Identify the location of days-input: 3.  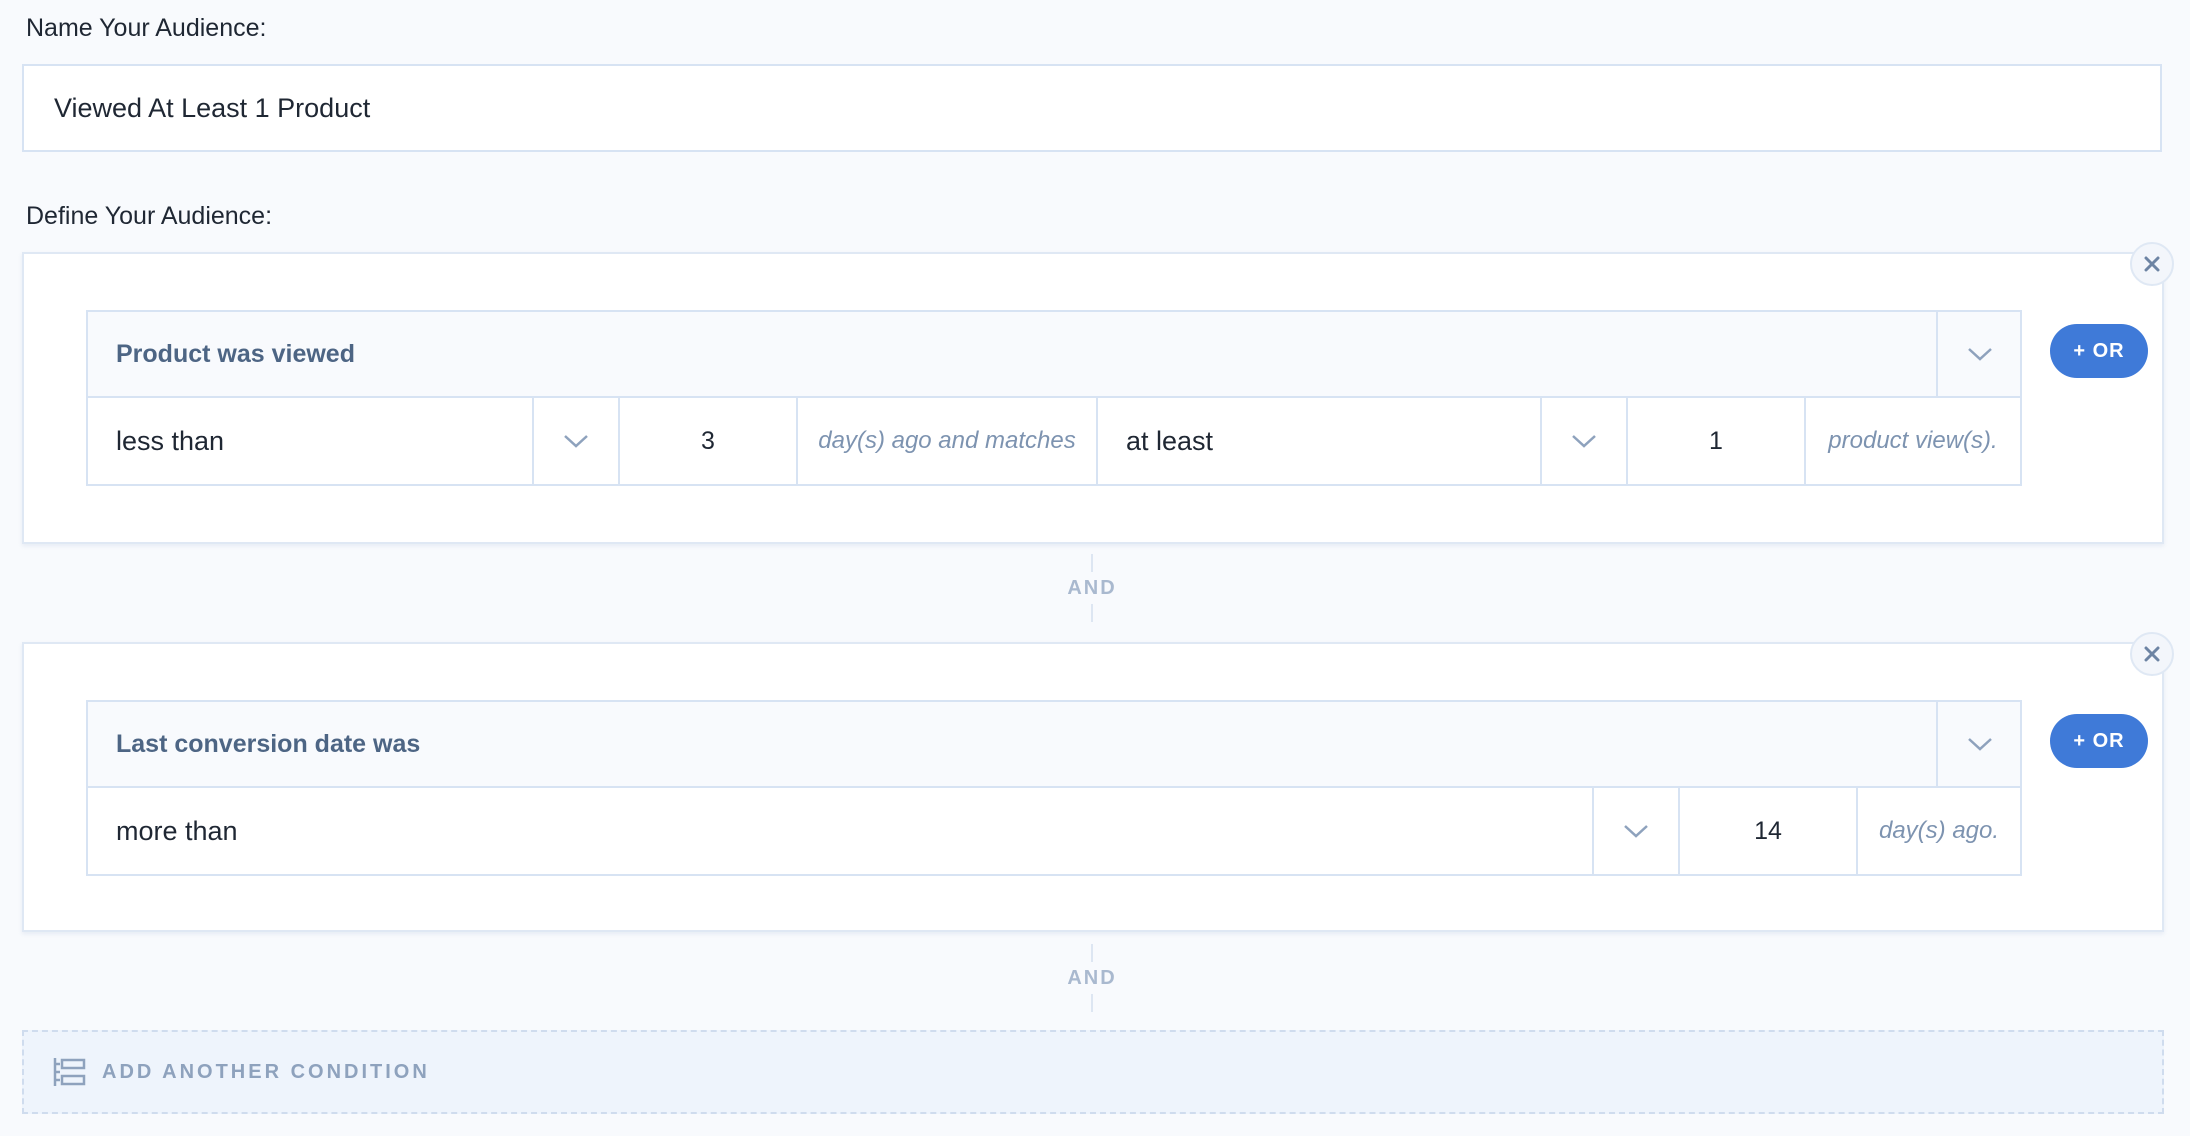
(707, 441).